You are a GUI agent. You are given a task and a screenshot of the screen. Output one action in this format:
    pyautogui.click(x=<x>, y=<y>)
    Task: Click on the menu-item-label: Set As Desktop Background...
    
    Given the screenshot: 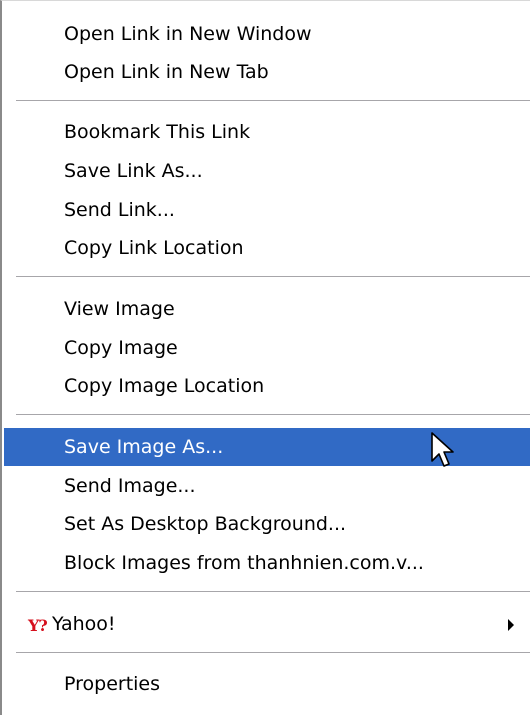 What is the action you would take?
    pyautogui.click(x=205, y=524)
    